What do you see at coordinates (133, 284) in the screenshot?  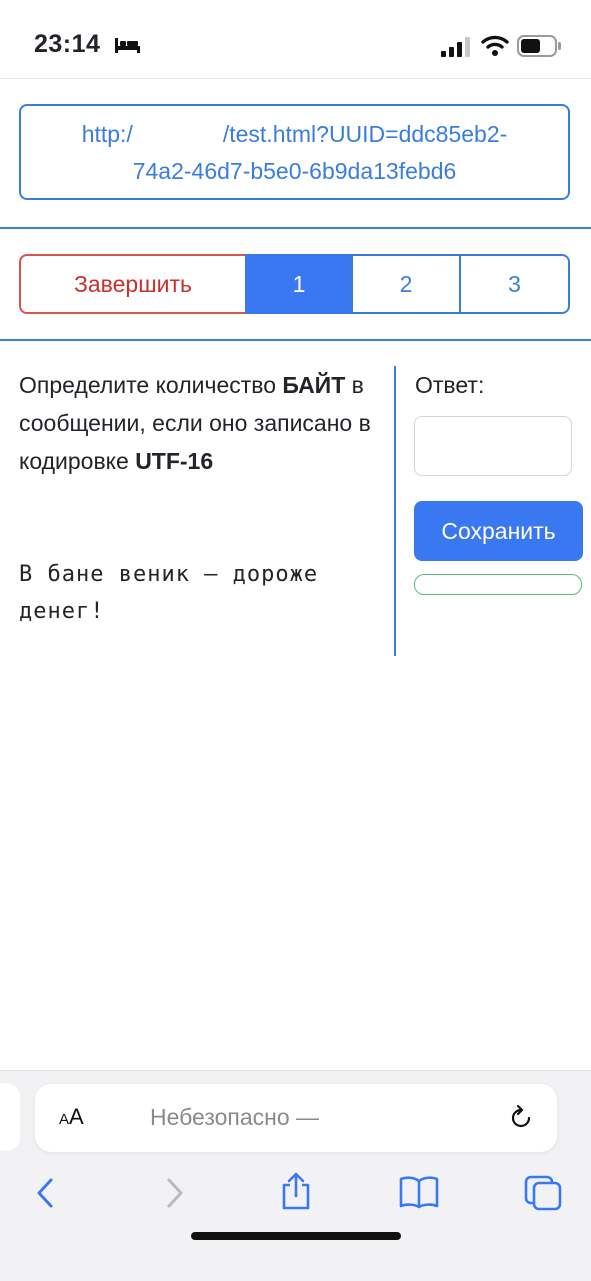 I see `finish-button: Завершить` at bounding box center [133, 284].